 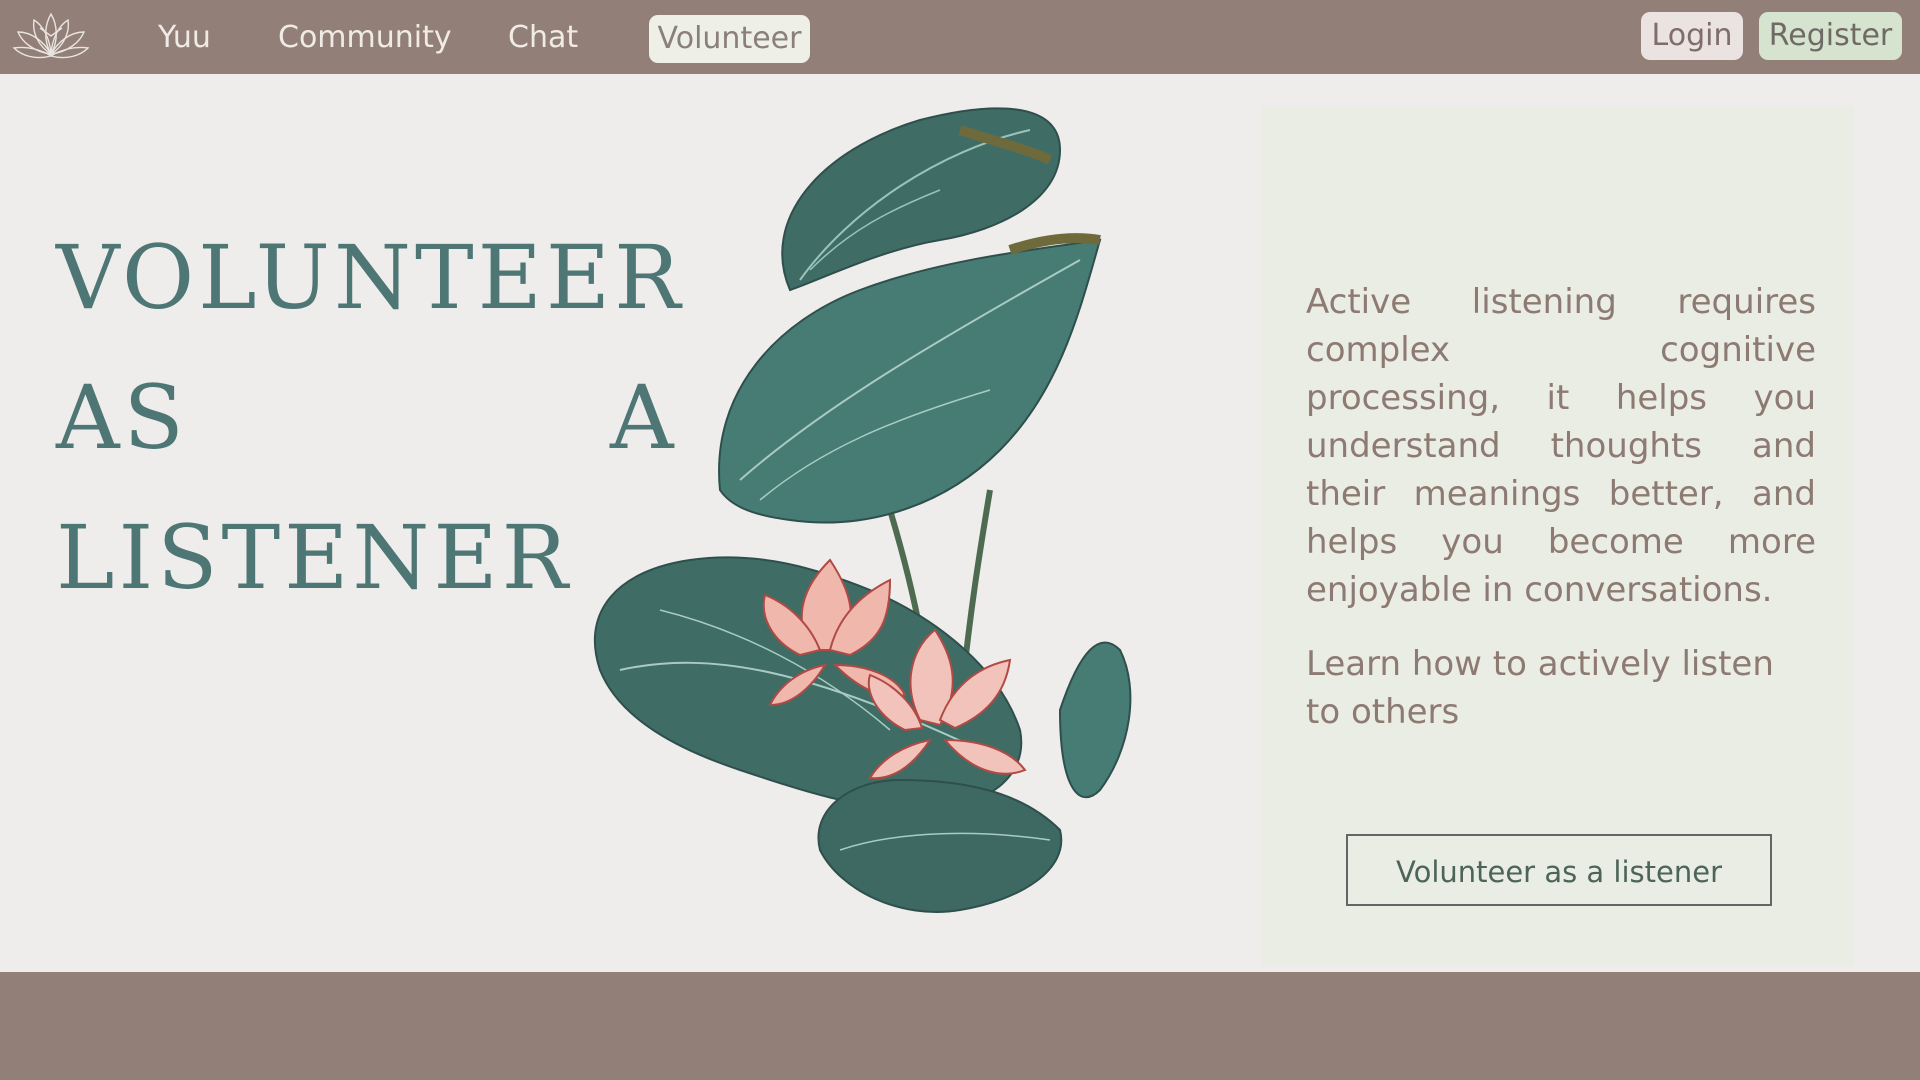 What do you see at coordinates (314, 557) in the screenshot?
I see `headline-line-3: LISTENER` at bounding box center [314, 557].